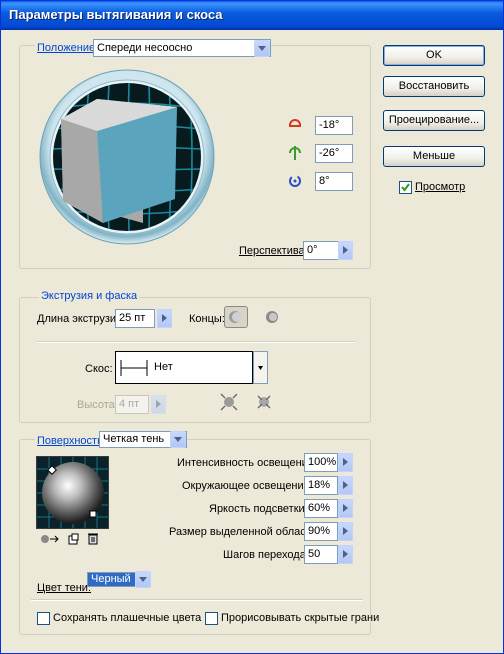 The height and width of the screenshot is (654, 504). What do you see at coordinates (196, 342) in the screenshot?
I see `extrude-separator` at bounding box center [196, 342].